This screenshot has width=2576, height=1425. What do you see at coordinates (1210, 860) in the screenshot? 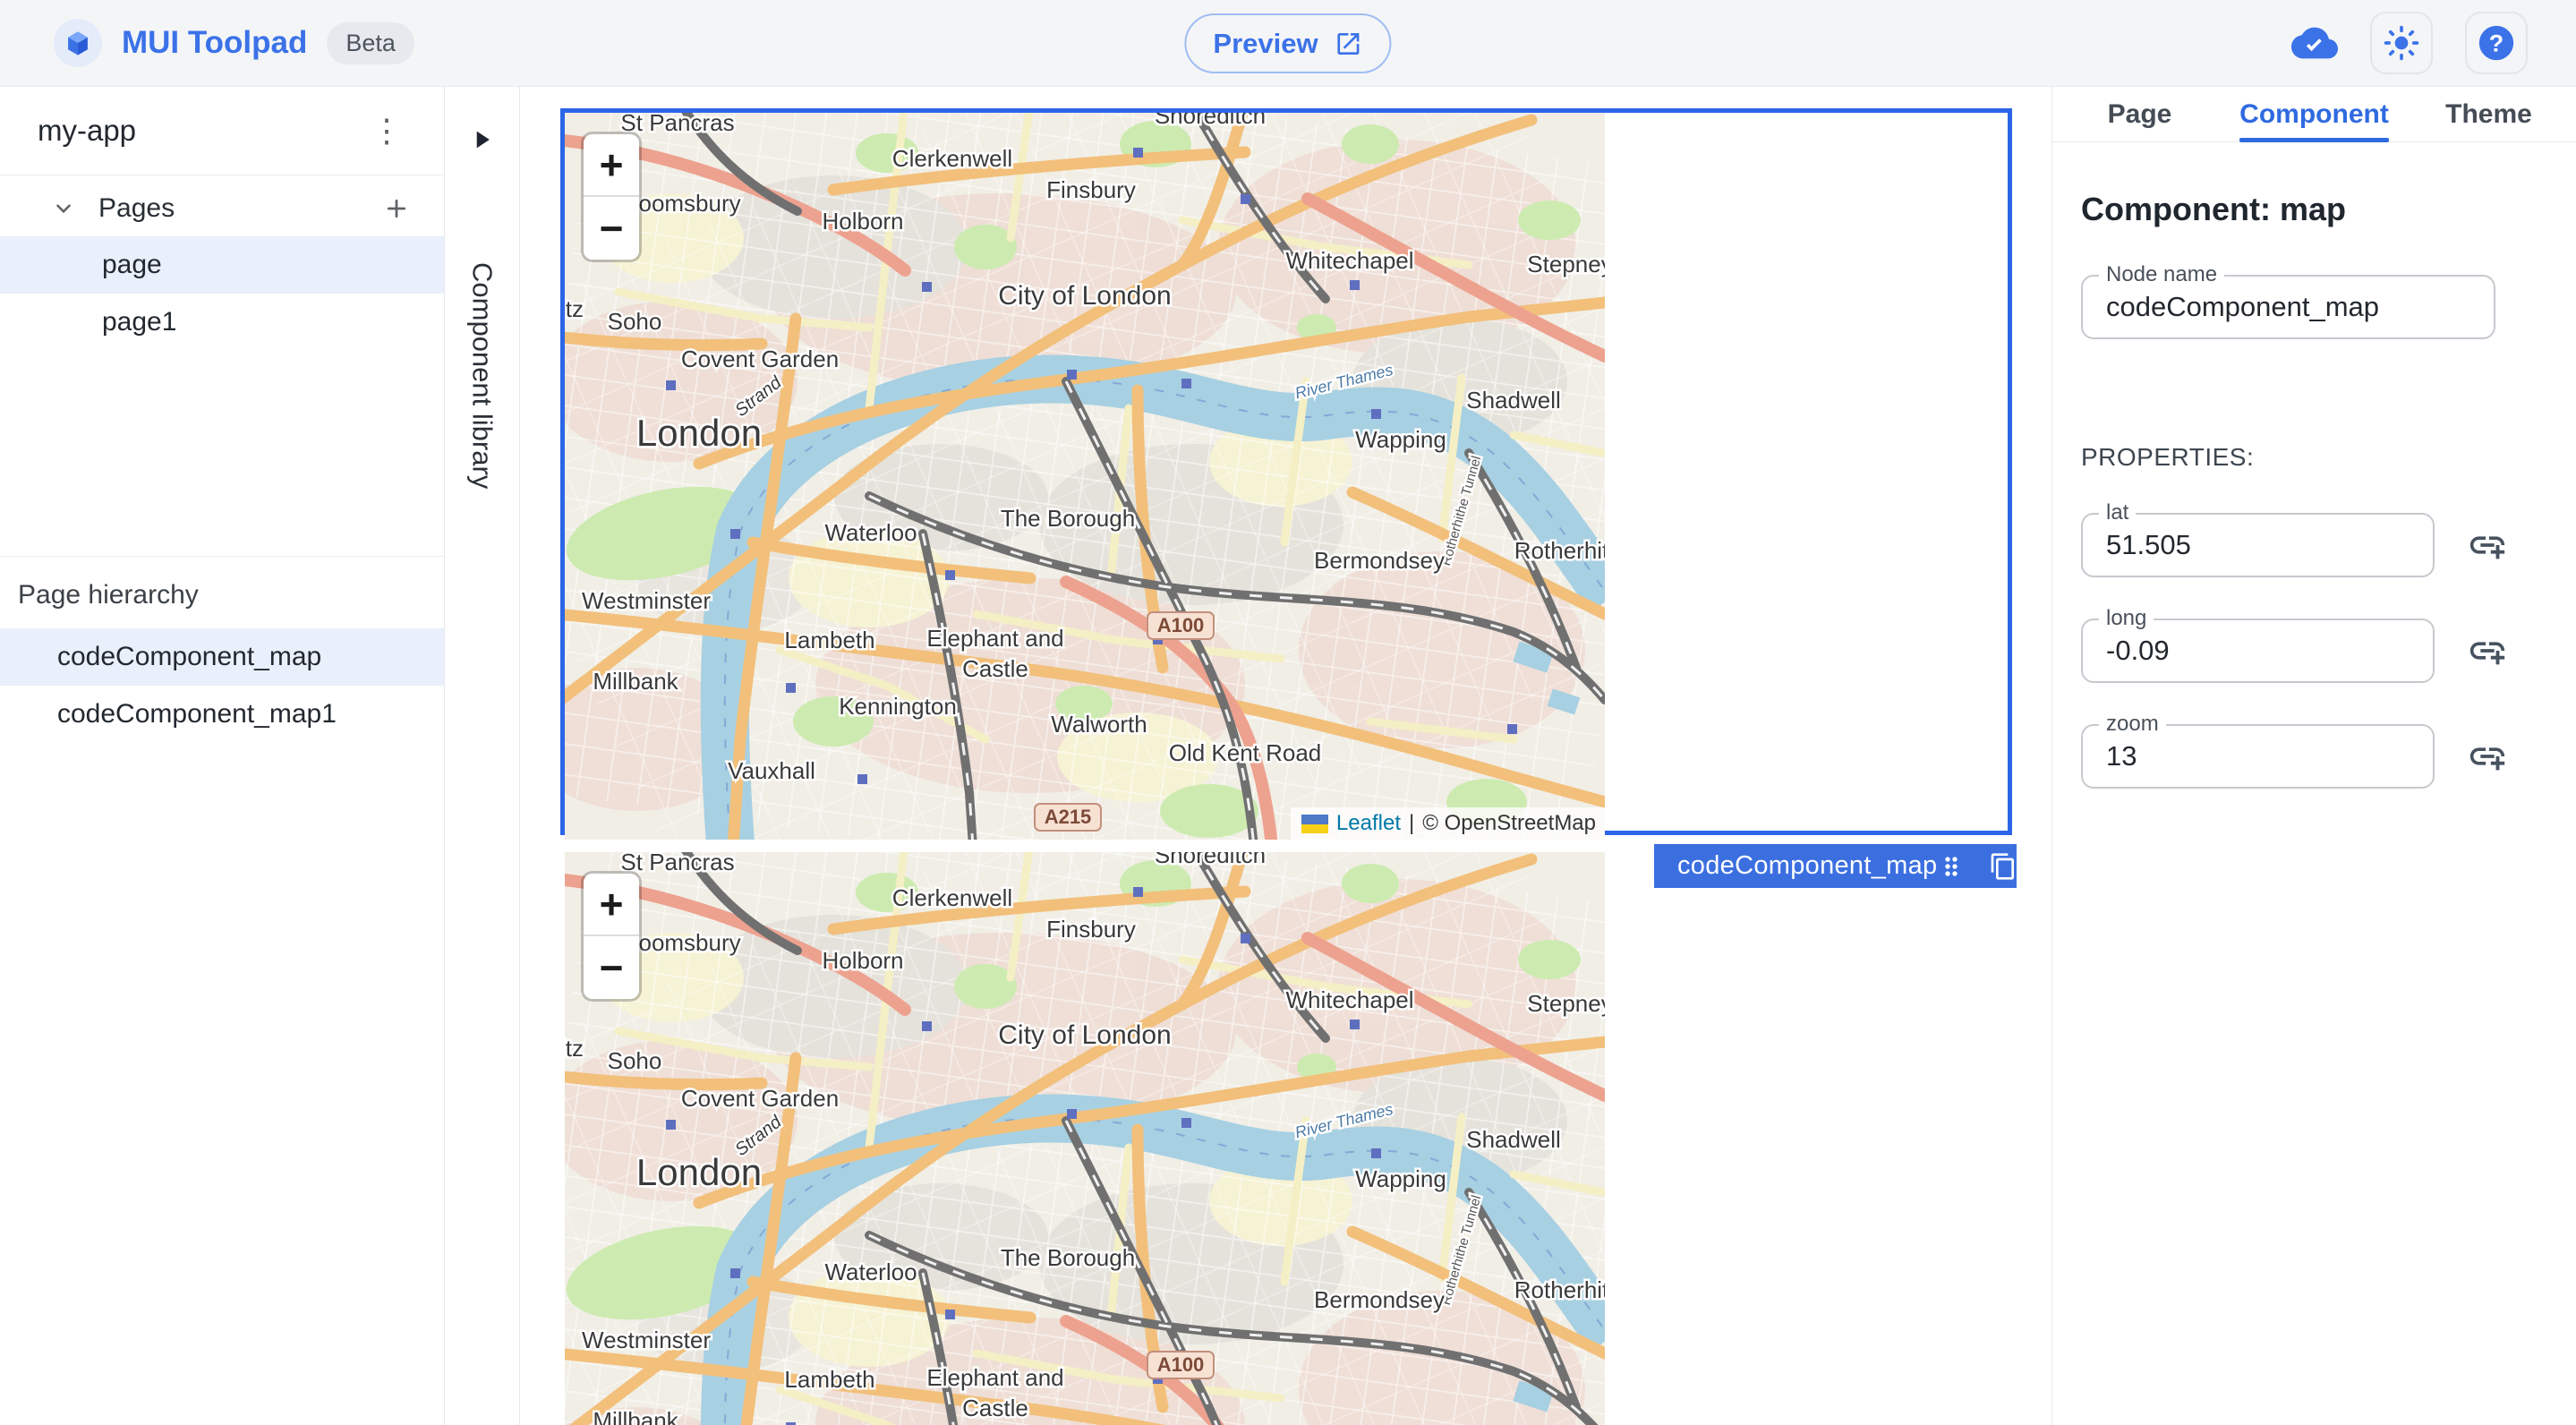
I see `map-label: Shoreditch` at bounding box center [1210, 860].